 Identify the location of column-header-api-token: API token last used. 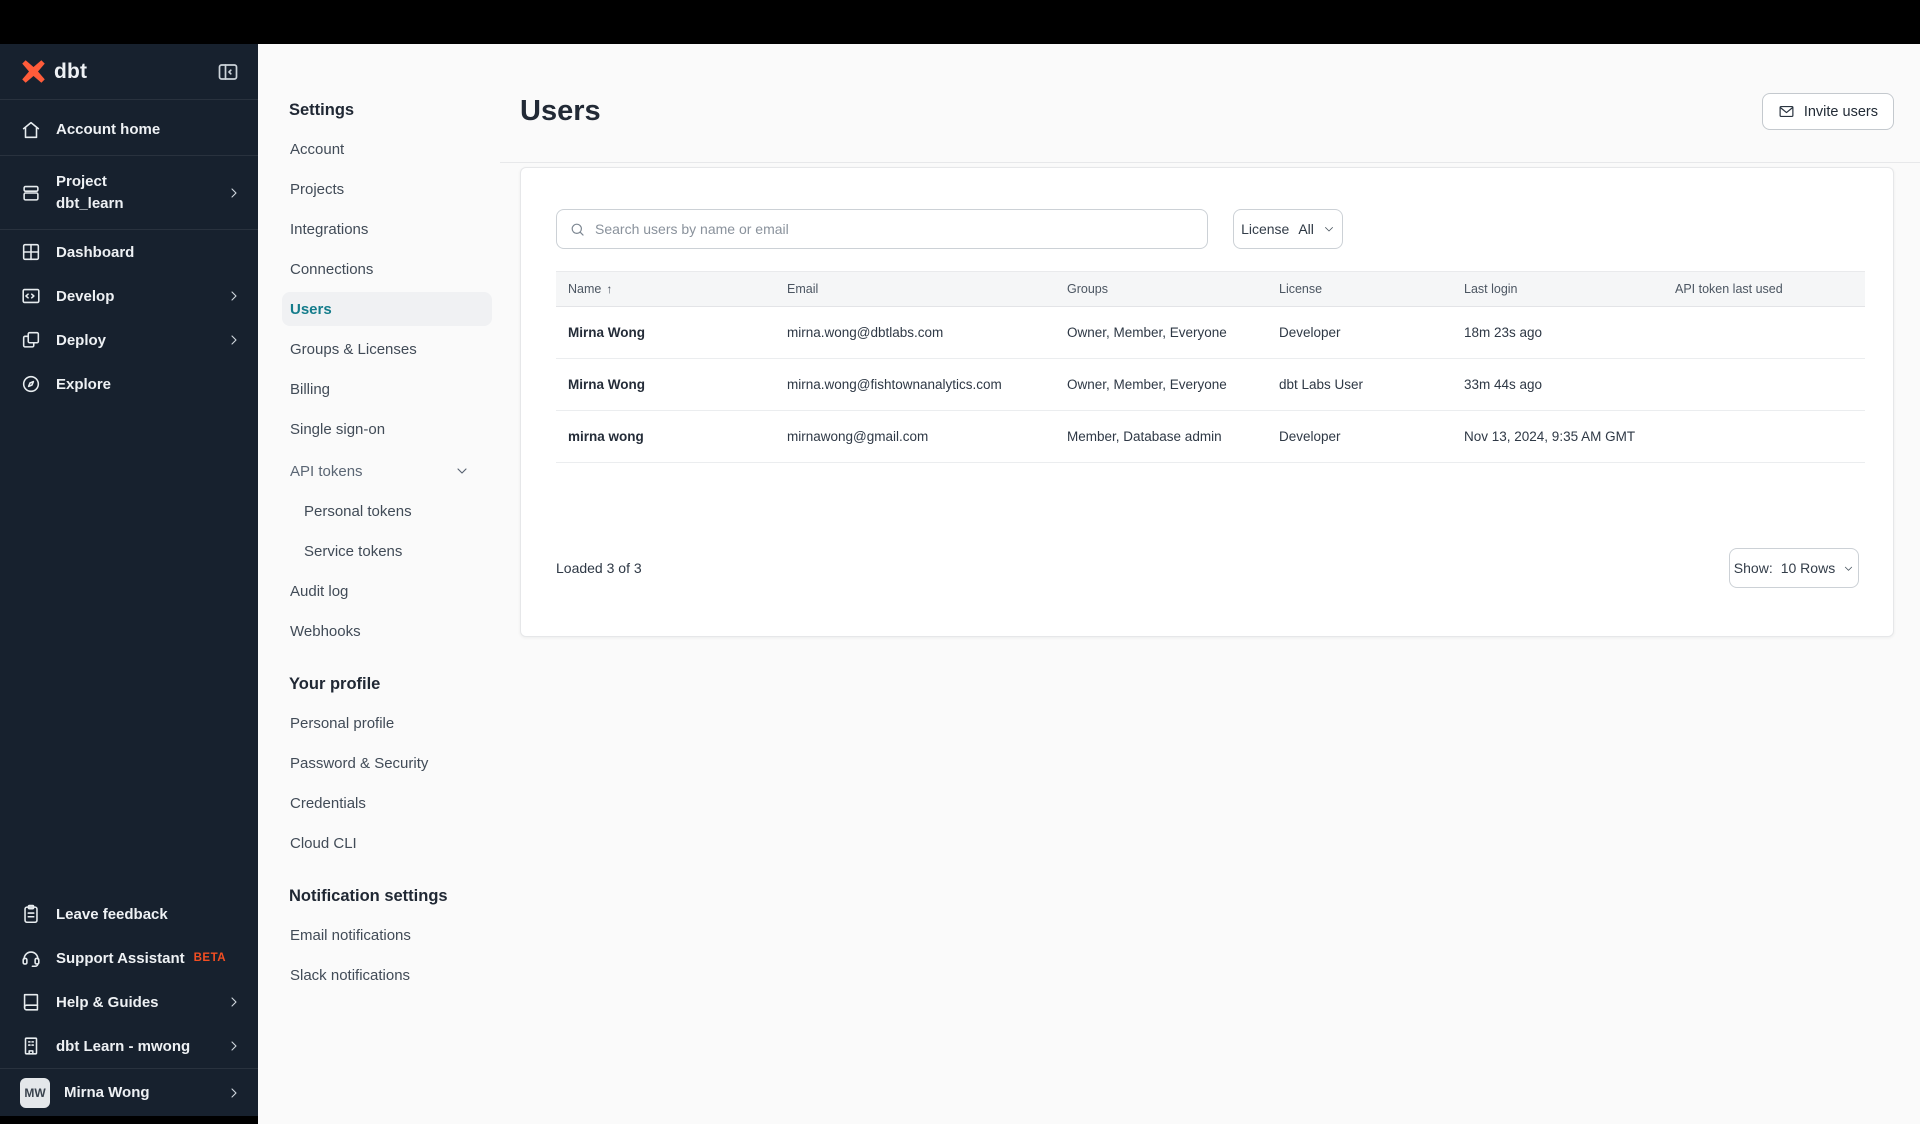
(1764, 289).